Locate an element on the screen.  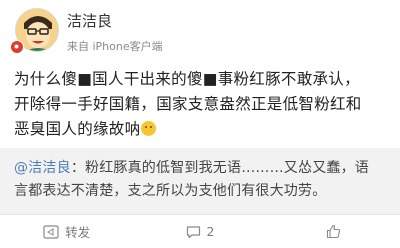
post-source: 来自 iPhone客户端 is located at coordinates (115, 46).